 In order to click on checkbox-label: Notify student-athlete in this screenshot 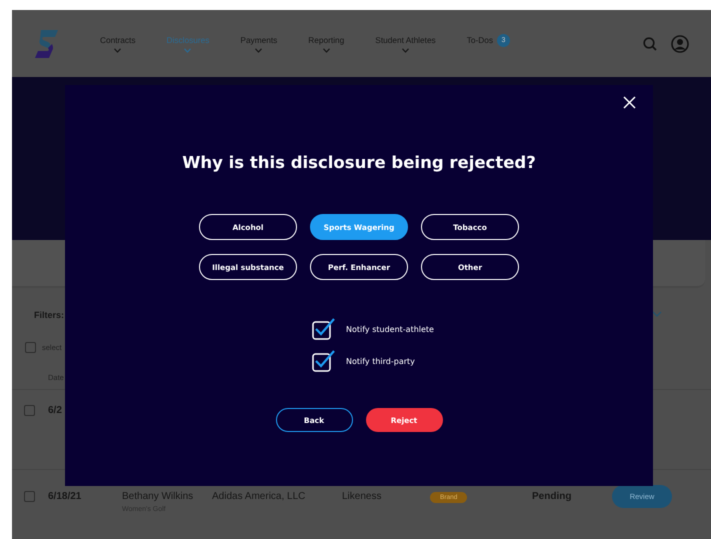, I will do `click(390, 329)`.